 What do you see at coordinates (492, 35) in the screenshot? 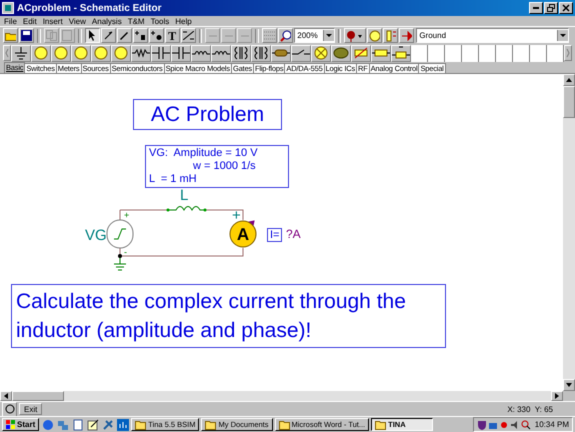
I see `component-dropdown: Ground` at bounding box center [492, 35].